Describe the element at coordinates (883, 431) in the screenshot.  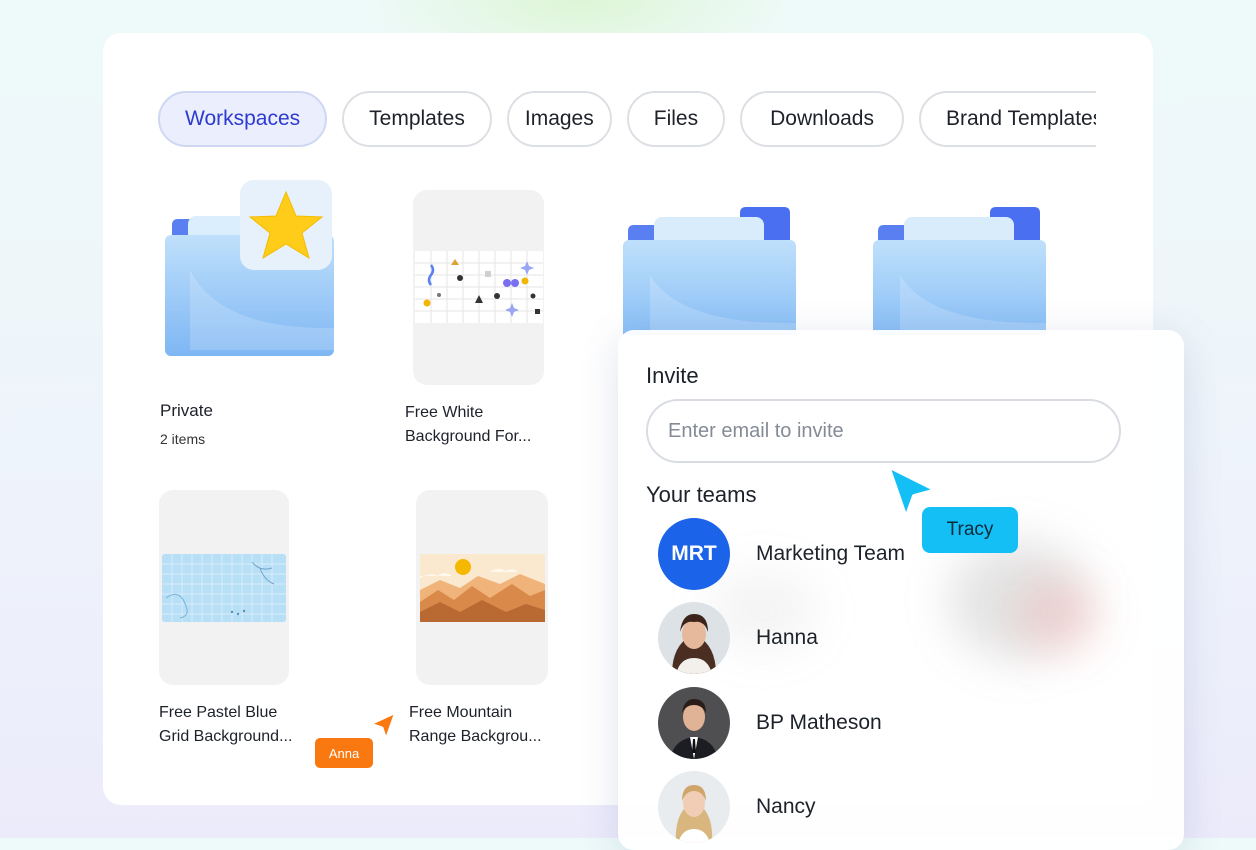
I see `invite-email-input` at that location.